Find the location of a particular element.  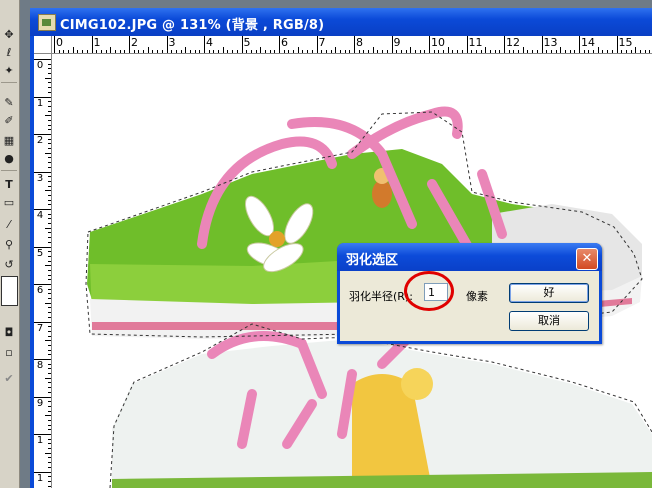

ruler-tick-label: 2 is located at coordinates (40, 140).